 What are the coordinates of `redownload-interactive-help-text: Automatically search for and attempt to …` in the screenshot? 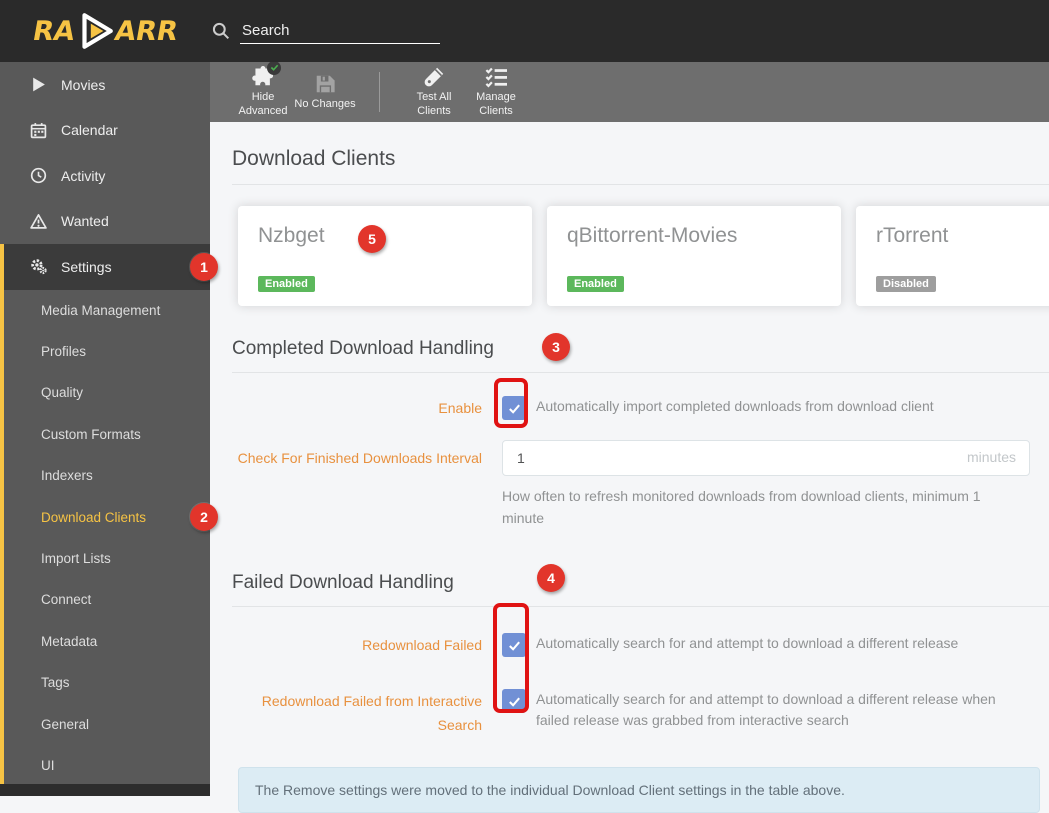 It's located at (766, 709).